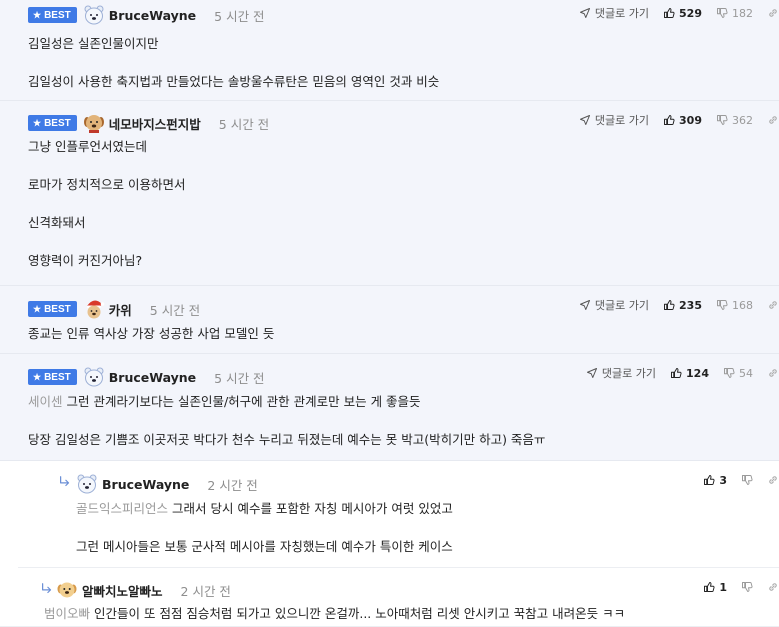 The height and width of the screenshot is (627, 779). Describe the element at coordinates (312, 508) in the screenshot. I see `comment-text-span: 그래서 당시 예수를 포함한 자칭 메시아가 여럿 있었고` at that location.